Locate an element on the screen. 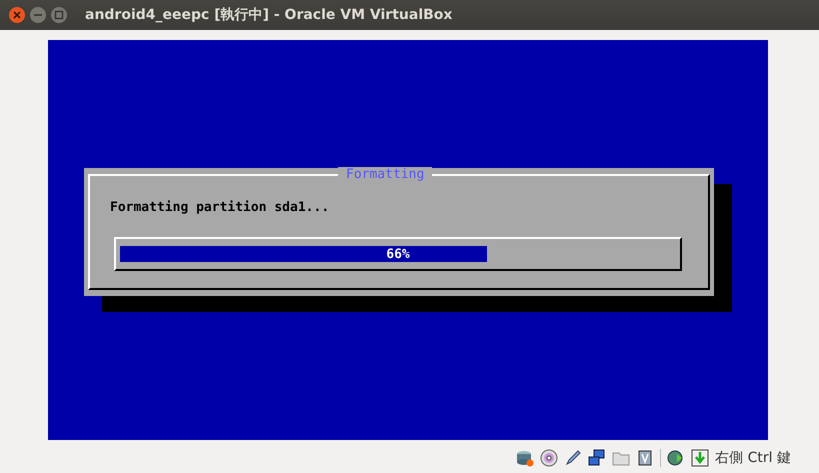 Image resolution: width=819 pixels, height=473 pixels. usb-pen-icon is located at coordinates (573, 458).